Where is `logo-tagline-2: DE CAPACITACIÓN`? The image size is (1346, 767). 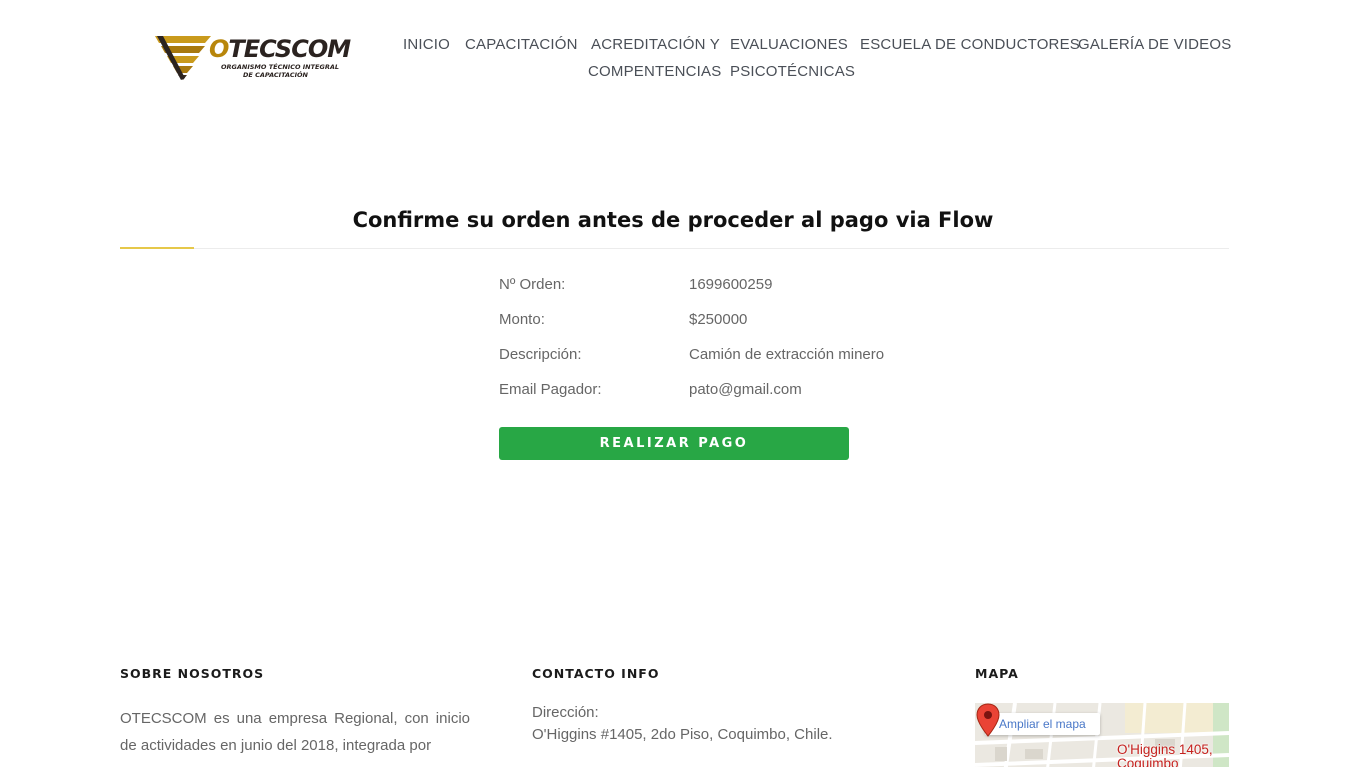
logo-tagline-2: DE CAPACITACIÓN is located at coordinates (275, 75).